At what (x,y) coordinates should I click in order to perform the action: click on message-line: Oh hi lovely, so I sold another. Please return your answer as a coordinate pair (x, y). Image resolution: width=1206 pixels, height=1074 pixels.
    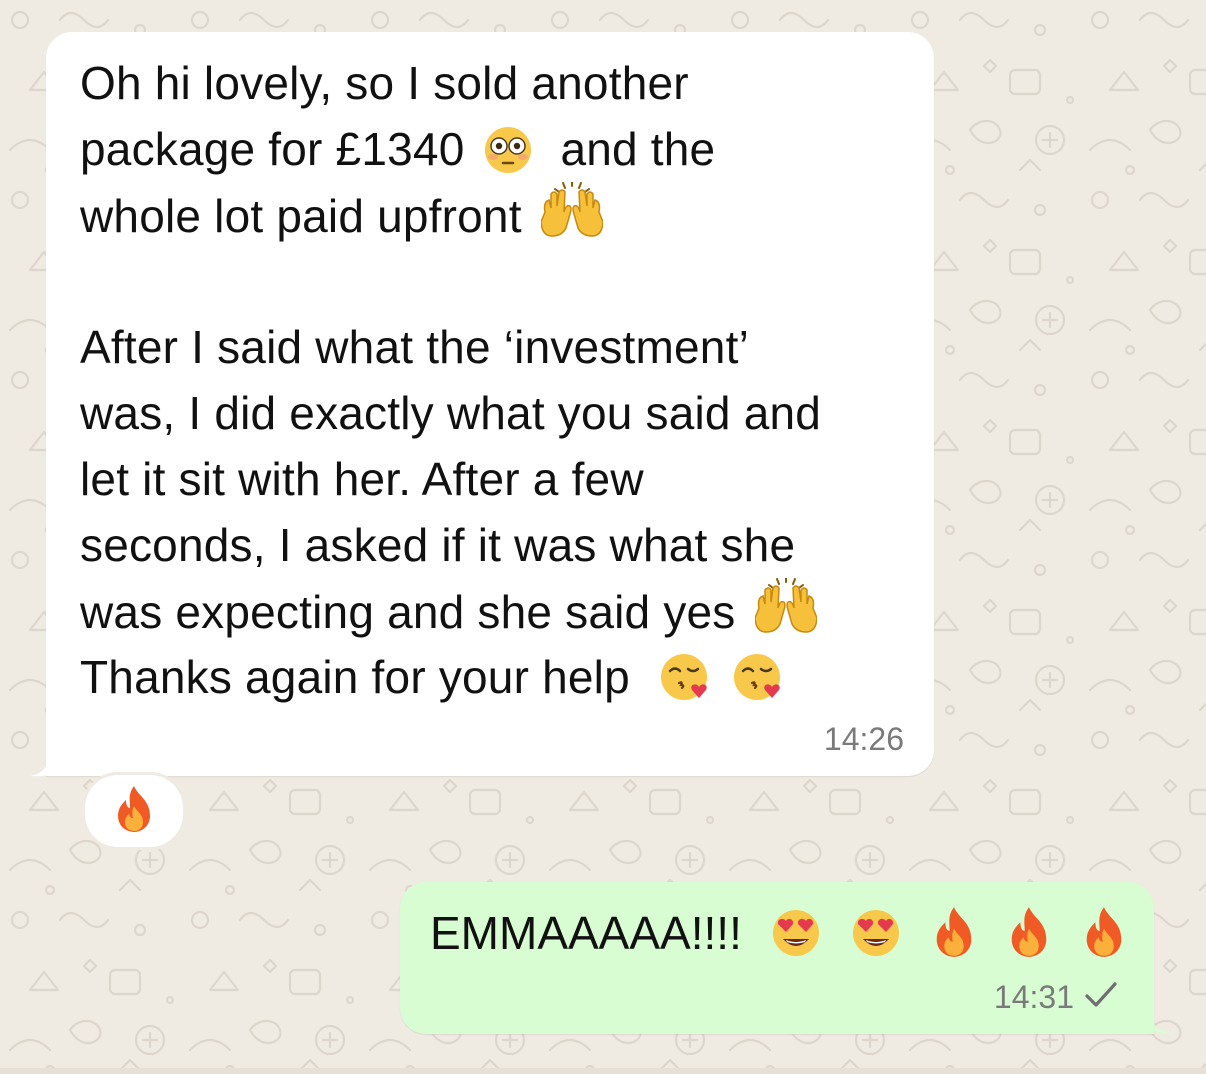
    Looking at the image, I should click on (384, 83).